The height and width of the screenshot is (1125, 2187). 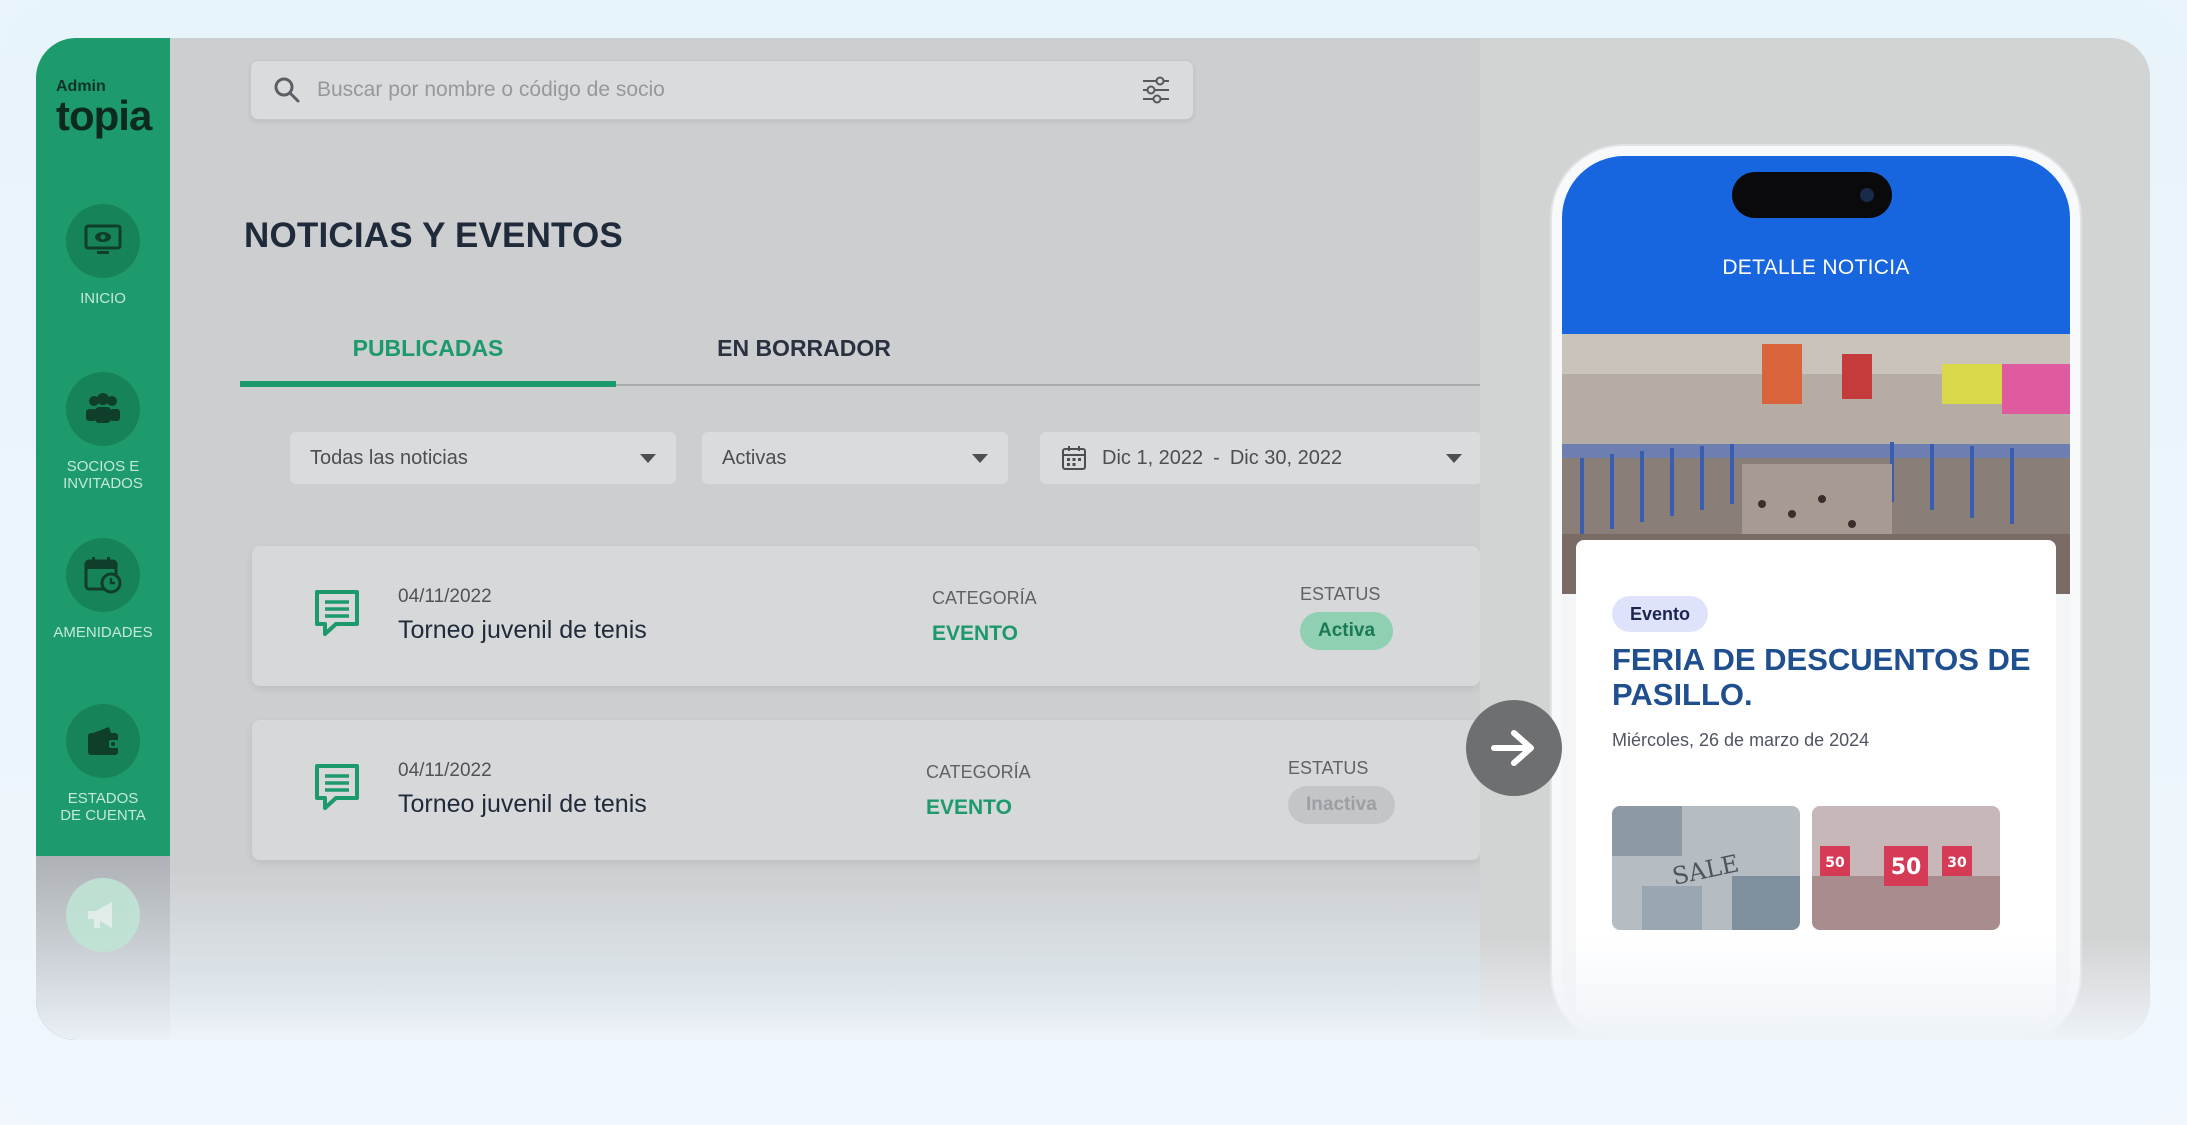 What do you see at coordinates (104, 115) in the screenshot?
I see `logo-topia-text: topia` at bounding box center [104, 115].